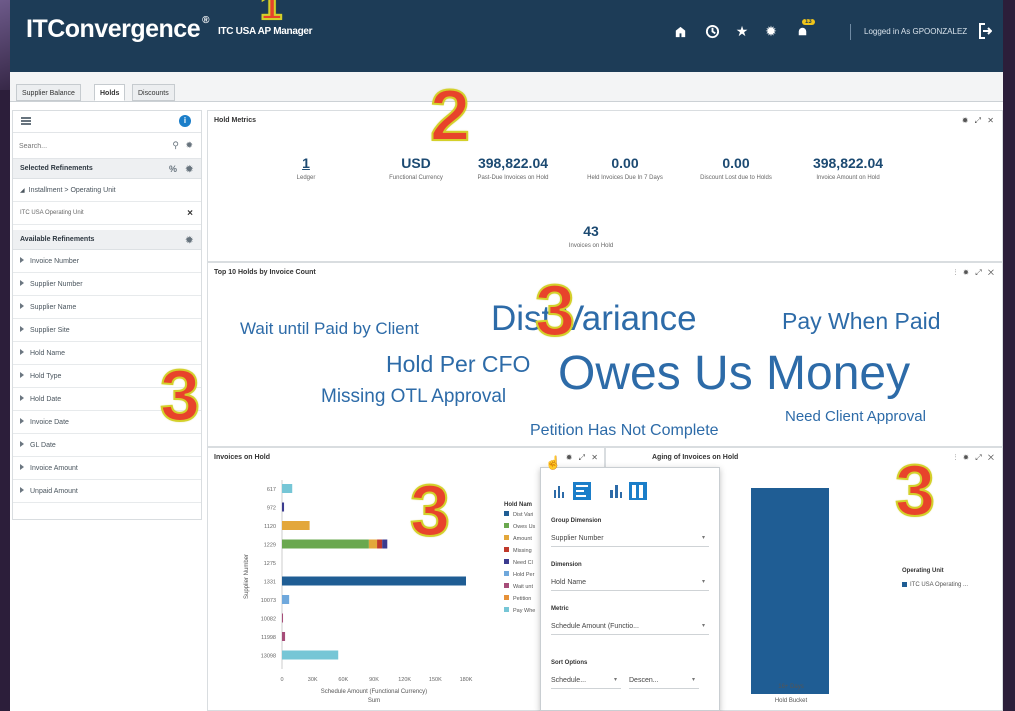 Image resolution: width=1015 pixels, height=711 pixels. What do you see at coordinates (624, 431) in the screenshot?
I see `word-petition-has-not-complete: Petition Has Not Complete` at bounding box center [624, 431].